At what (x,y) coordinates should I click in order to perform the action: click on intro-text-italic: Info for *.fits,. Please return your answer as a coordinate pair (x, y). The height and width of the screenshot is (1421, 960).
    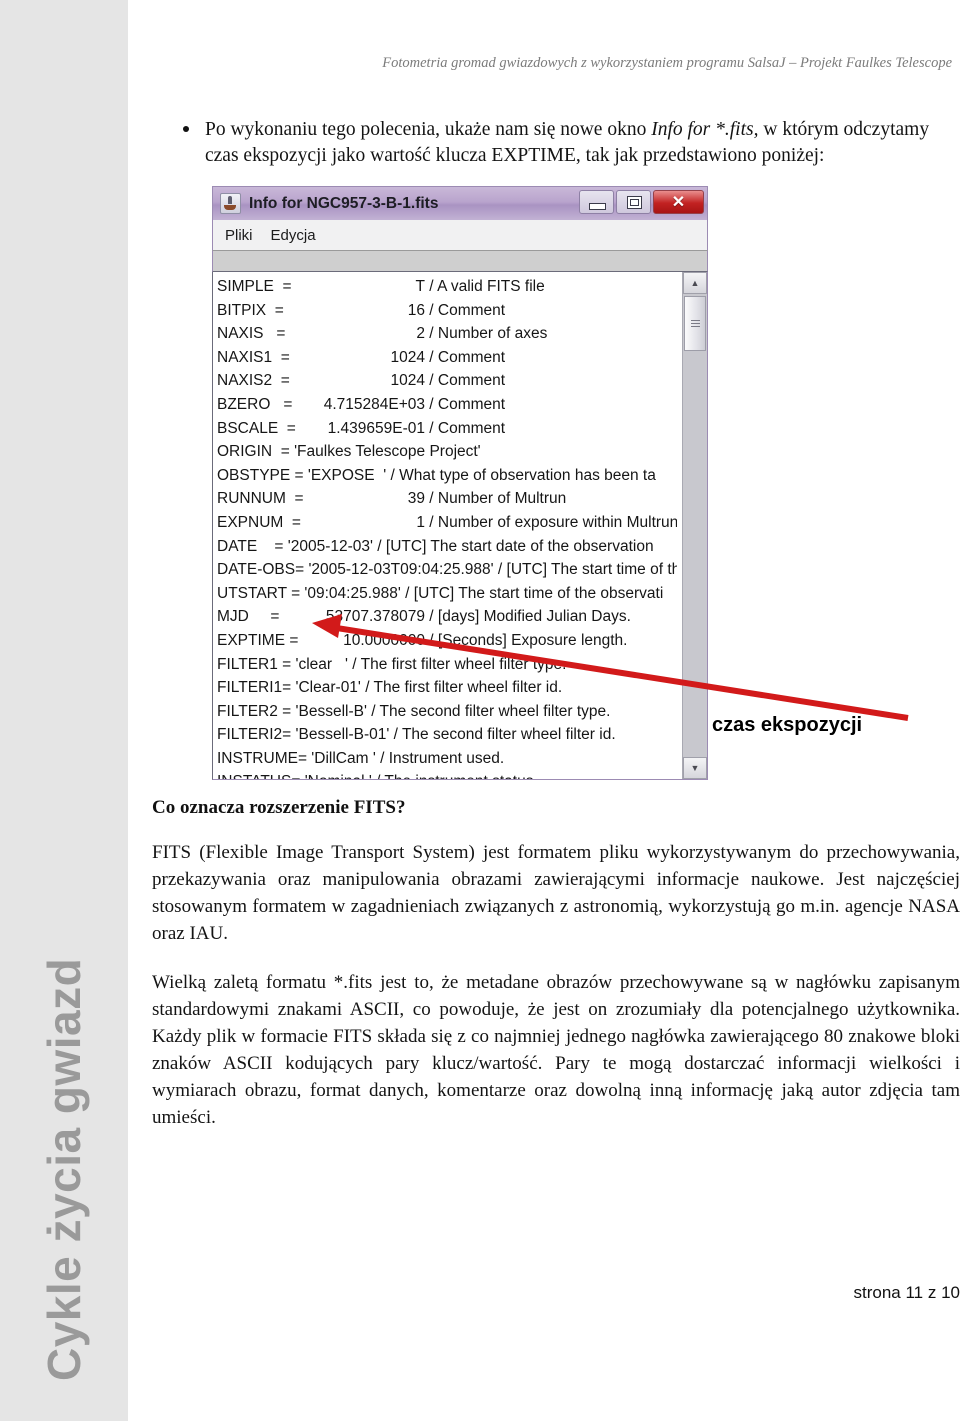
    Looking at the image, I should click on (705, 129).